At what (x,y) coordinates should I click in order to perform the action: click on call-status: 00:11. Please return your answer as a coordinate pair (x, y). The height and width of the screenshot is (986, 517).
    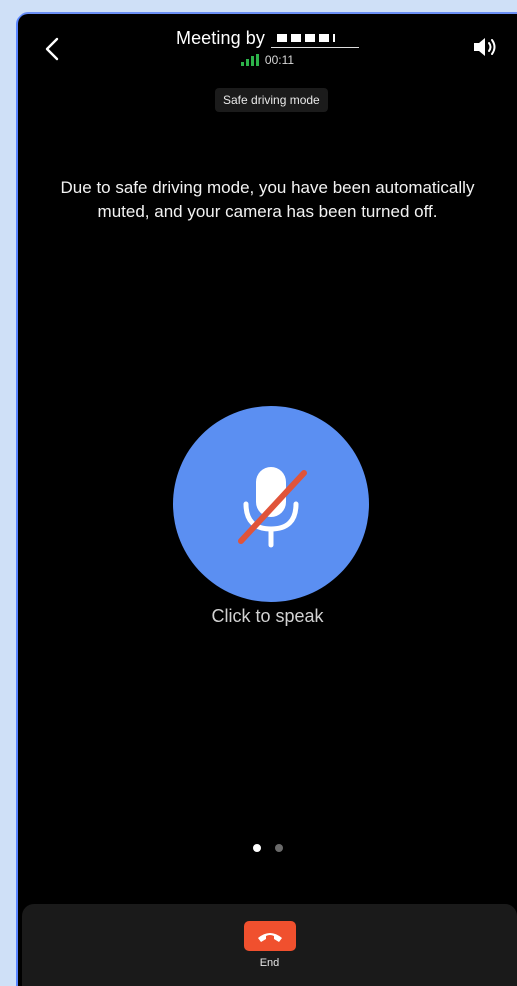
    Looking at the image, I should click on (267, 60).